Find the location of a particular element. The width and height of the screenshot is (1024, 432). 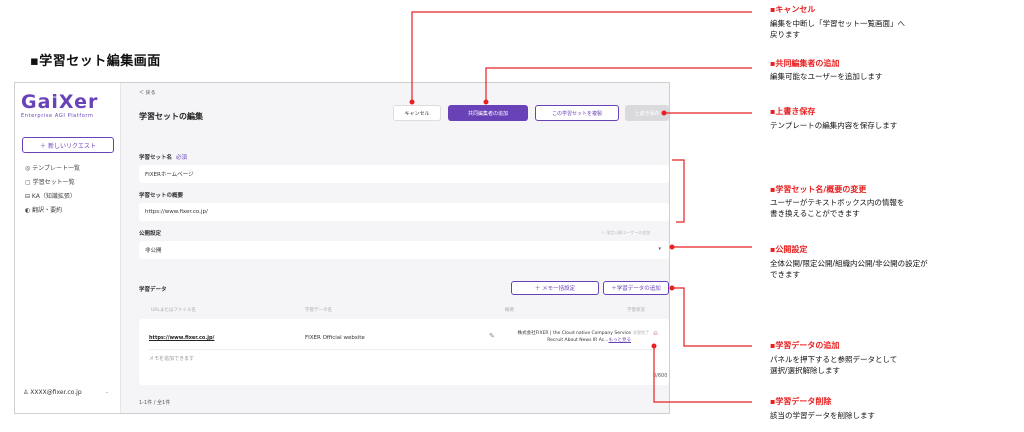

callout-save-desc-1: テンプレートの編集内容を保存します is located at coordinates (834, 125).